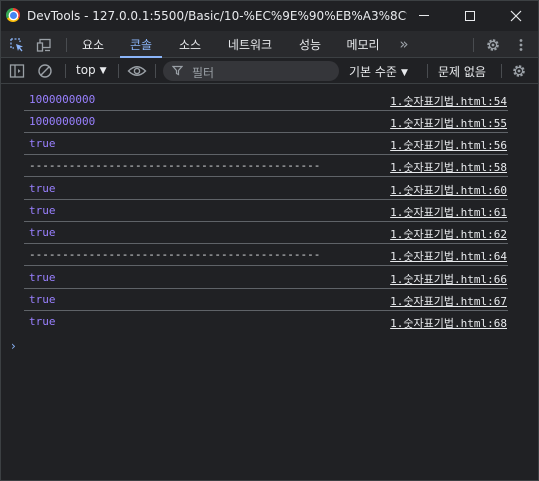 This screenshot has height=481, width=539. Describe the element at coordinates (266, 322) in the screenshot. I see `console-message-row: true 1.숫자표기법.html:68` at that location.